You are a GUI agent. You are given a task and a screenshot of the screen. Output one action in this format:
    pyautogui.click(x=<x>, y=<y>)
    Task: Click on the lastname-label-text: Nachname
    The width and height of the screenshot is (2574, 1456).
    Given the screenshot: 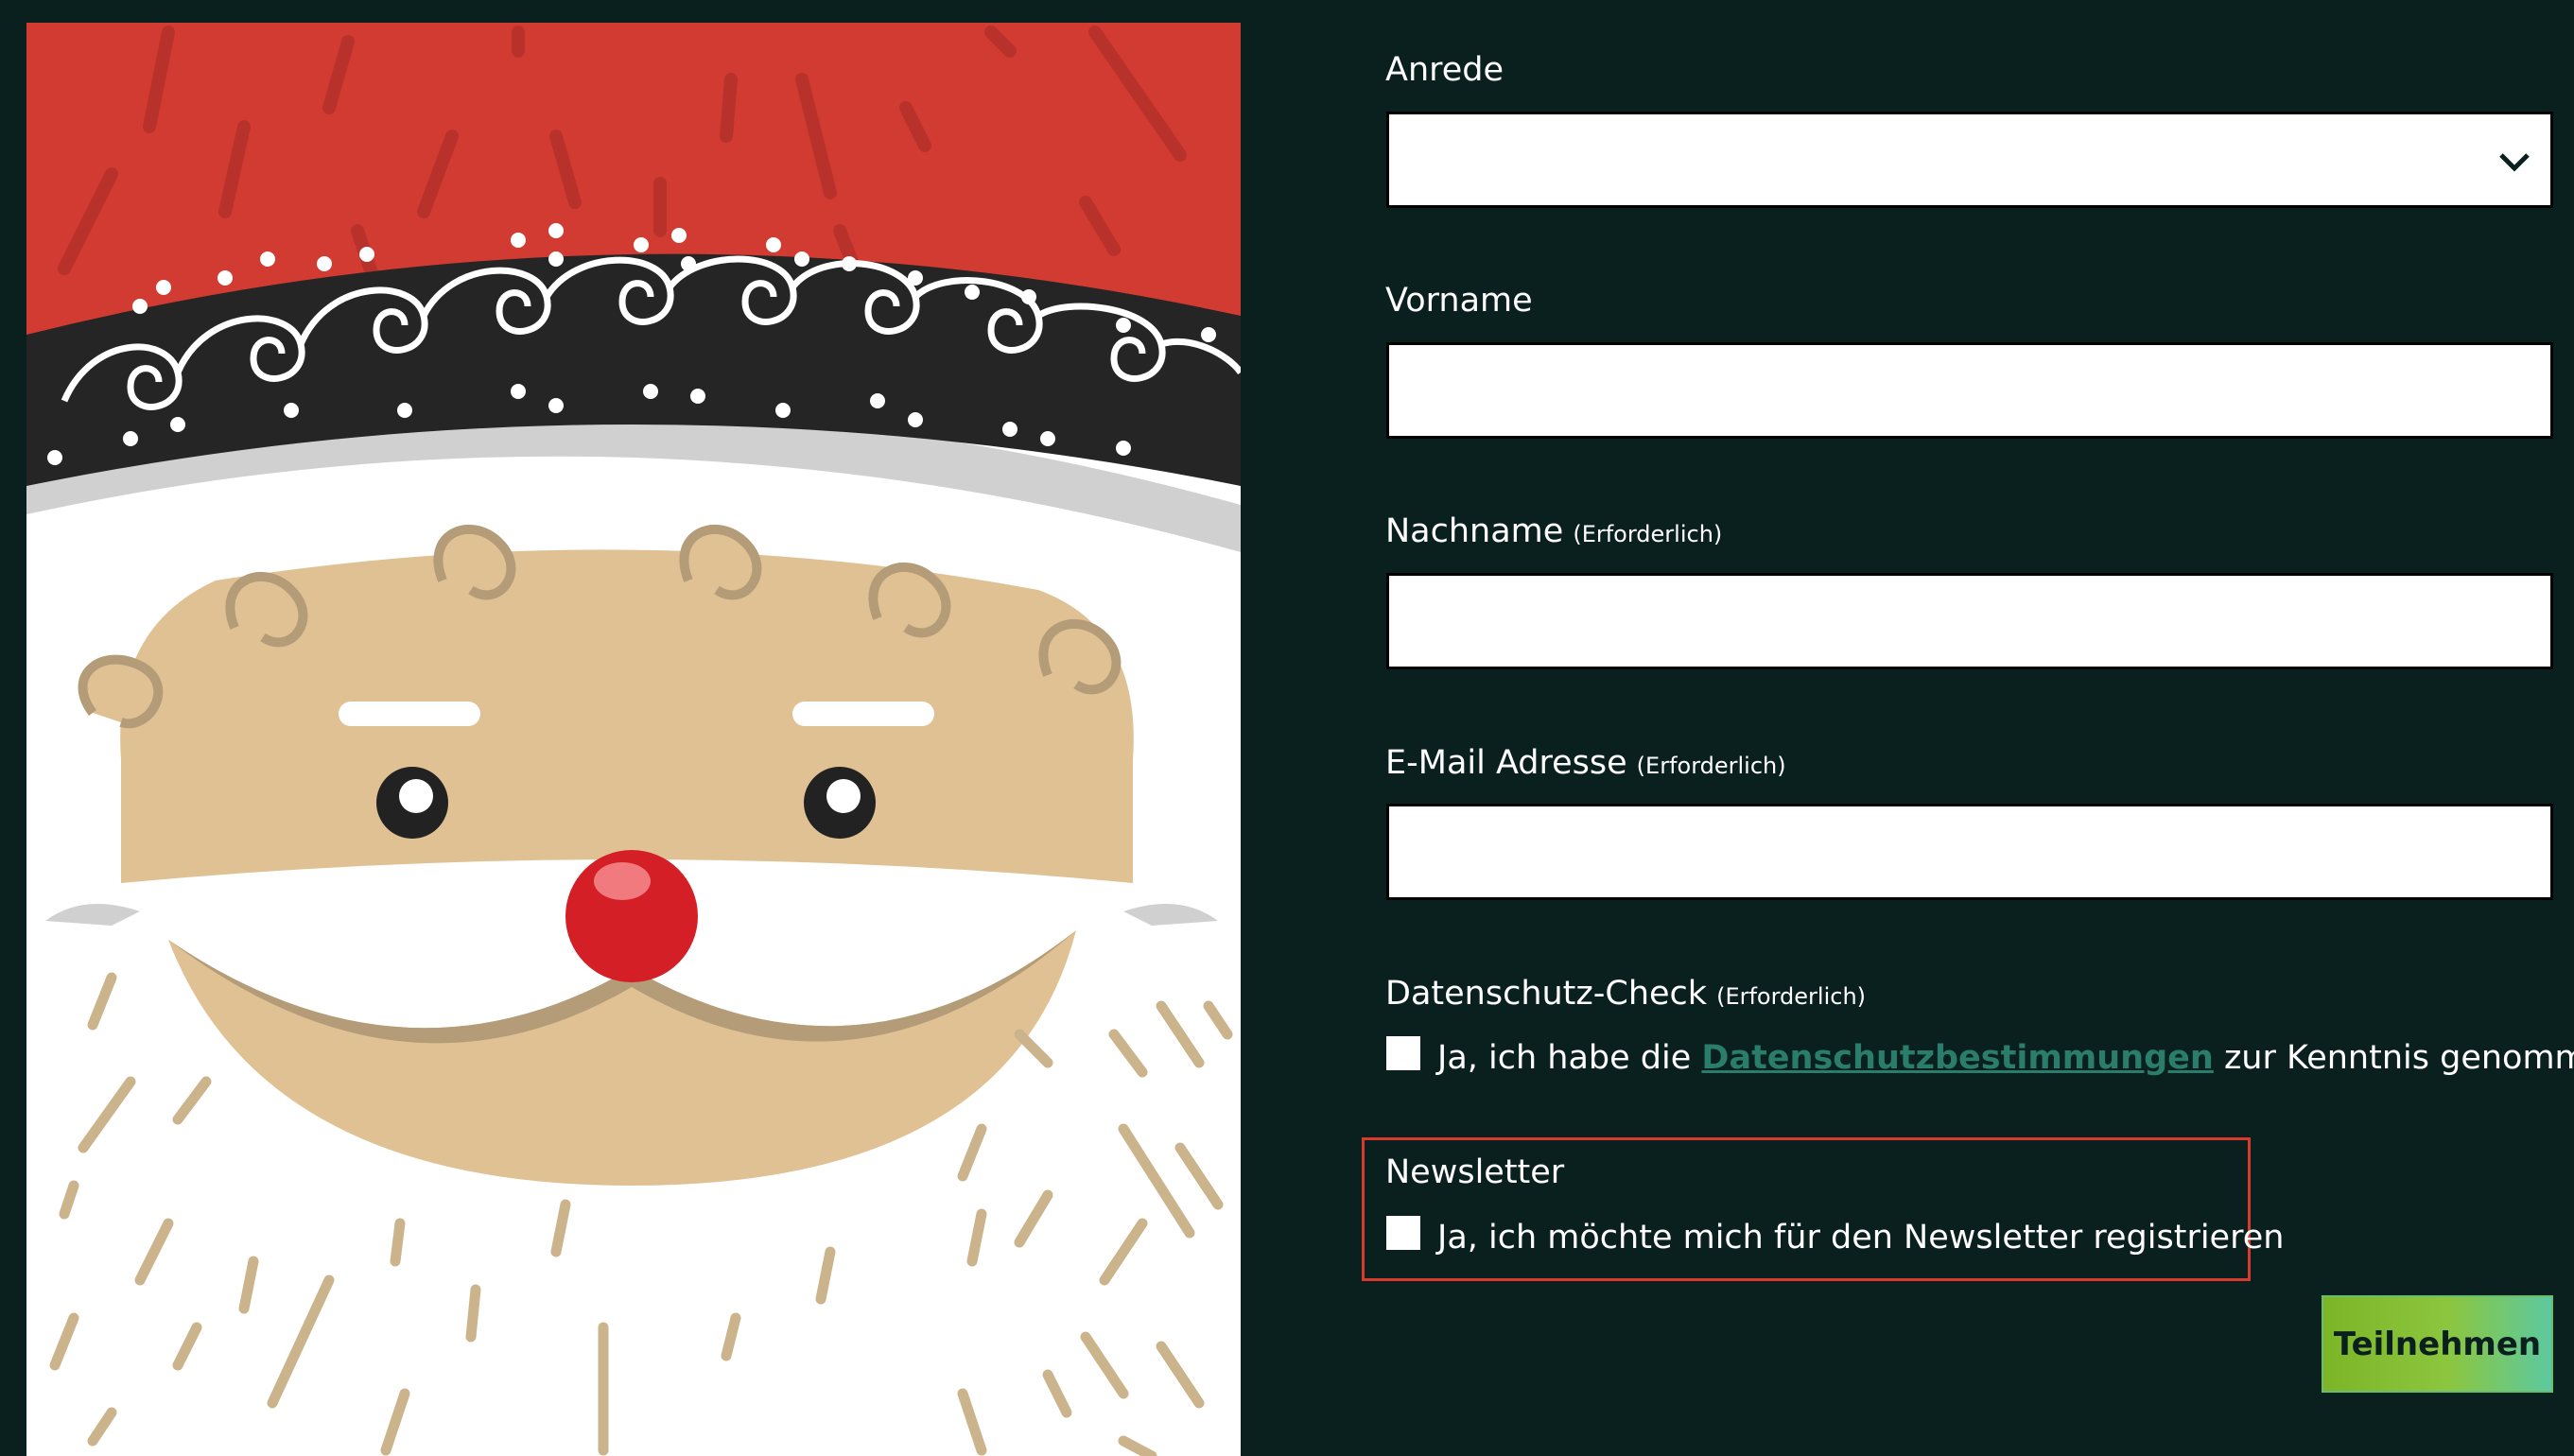 What is the action you would take?
    pyautogui.click(x=1474, y=531)
    